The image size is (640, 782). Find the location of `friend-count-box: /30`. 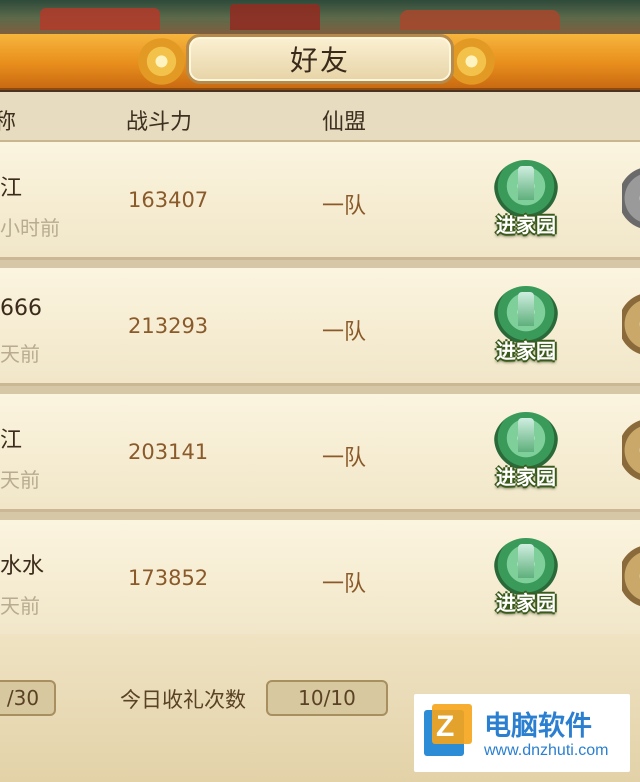

friend-count-box: /30 is located at coordinates (28, 698).